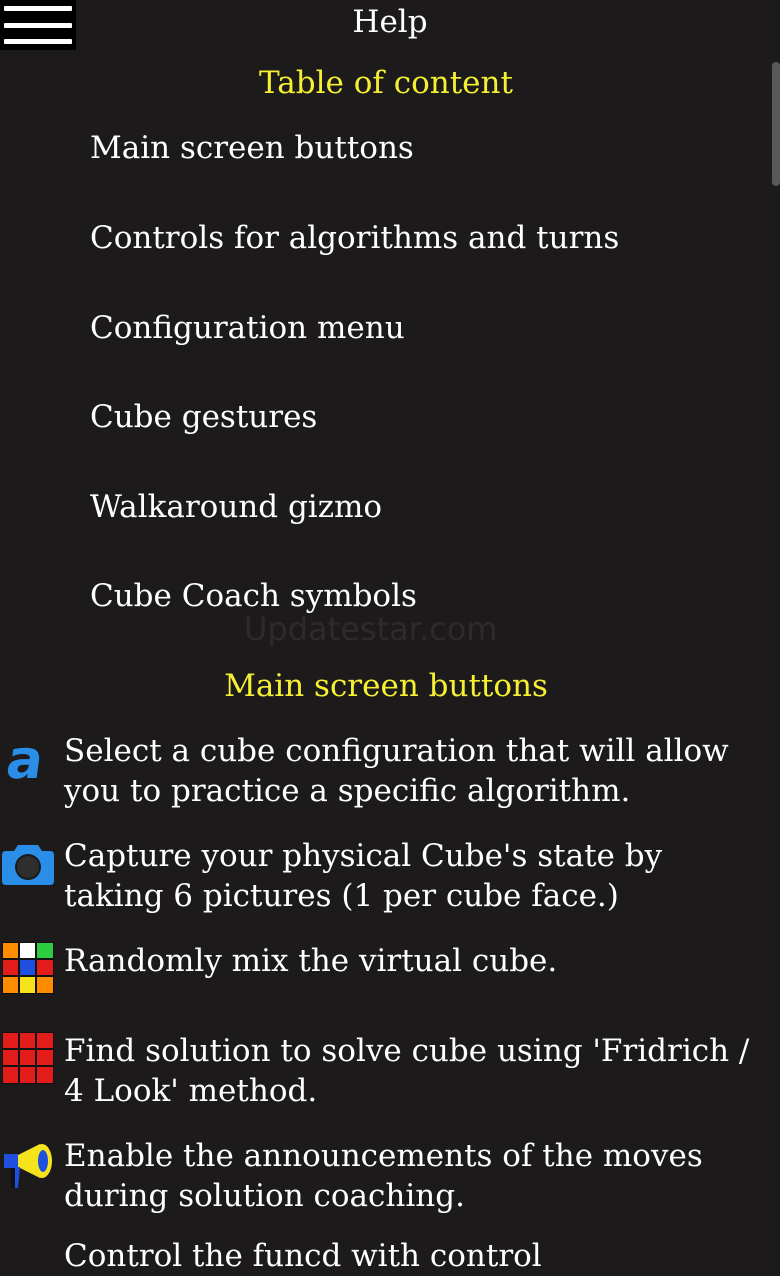 This screenshot has width=780, height=1276. I want to click on main-buttons-title: Main screen buttons, so click(386, 686).